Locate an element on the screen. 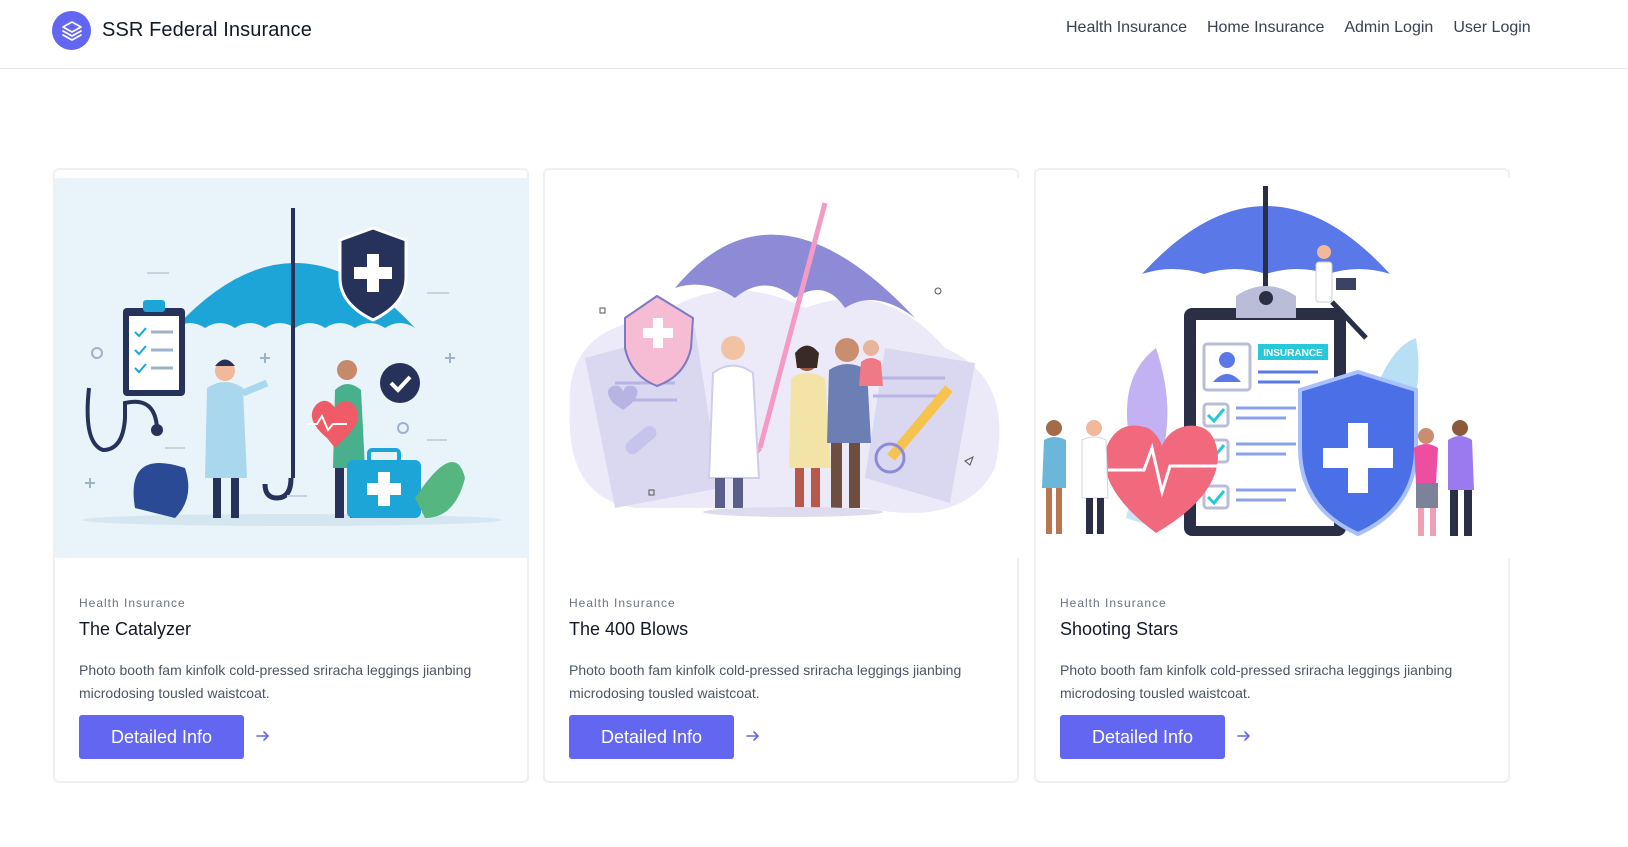 The height and width of the screenshot is (847, 1628). brand-name: SSR Federal Insurance is located at coordinates (207, 30).